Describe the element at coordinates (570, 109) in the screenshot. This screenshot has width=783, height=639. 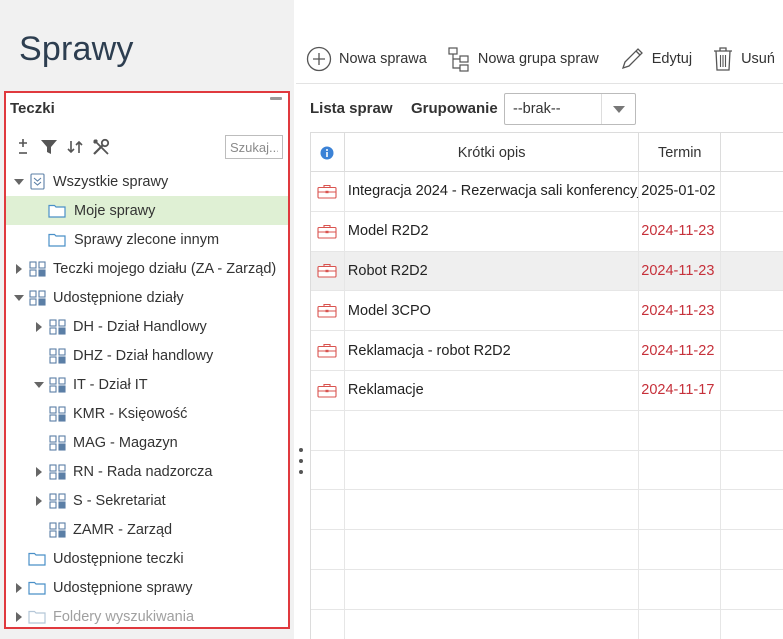
I see `grouping-select: --brak--` at that location.